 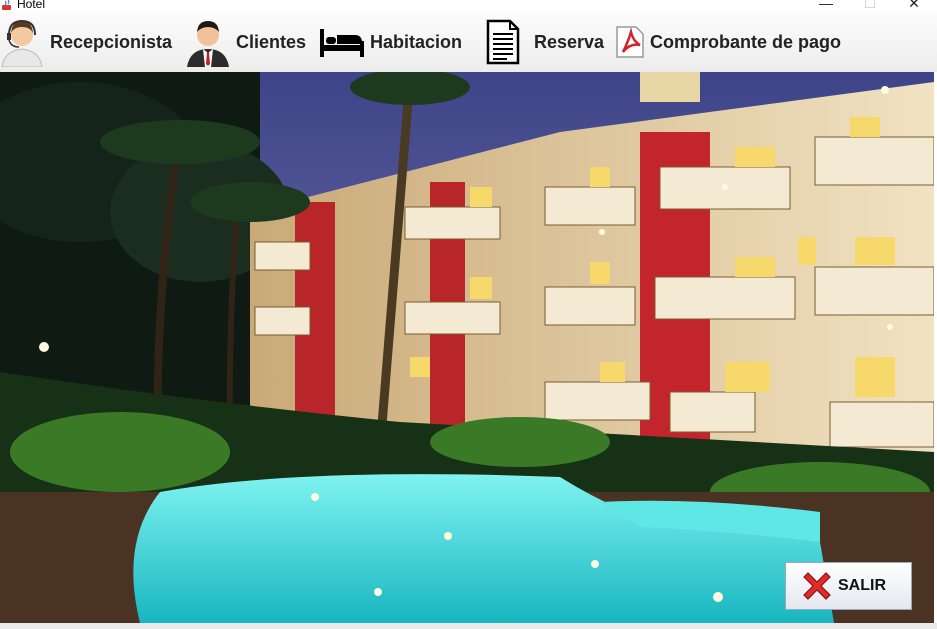 I want to click on salir-label: SALIR, so click(x=862, y=585).